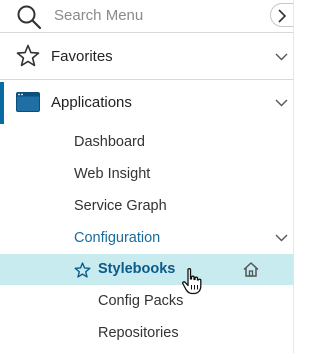  Describe the element at coordinates (146, 103) in the screenshot. I see `menu-item-applications: Applications` at that location.